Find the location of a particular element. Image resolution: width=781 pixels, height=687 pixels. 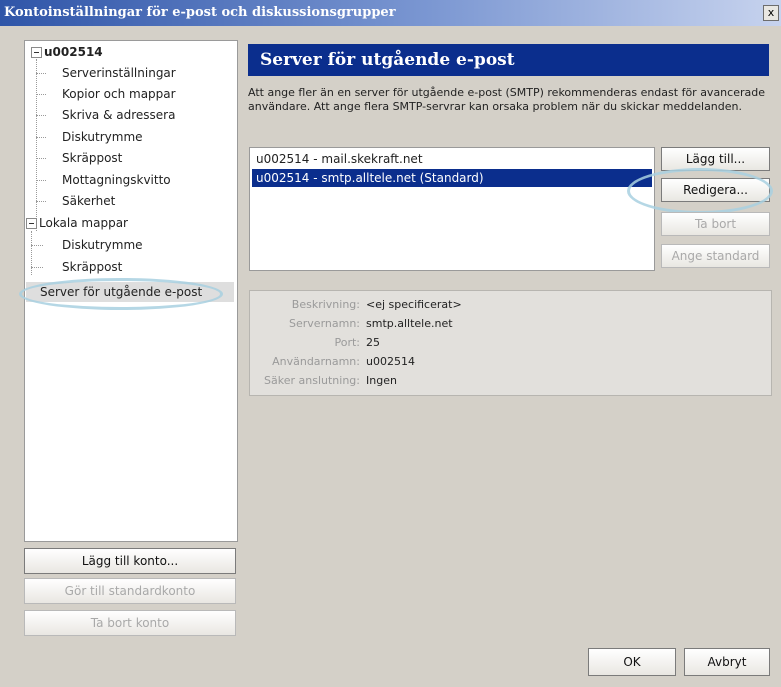

detail-value: 25 is located at coordinates (373, 342).